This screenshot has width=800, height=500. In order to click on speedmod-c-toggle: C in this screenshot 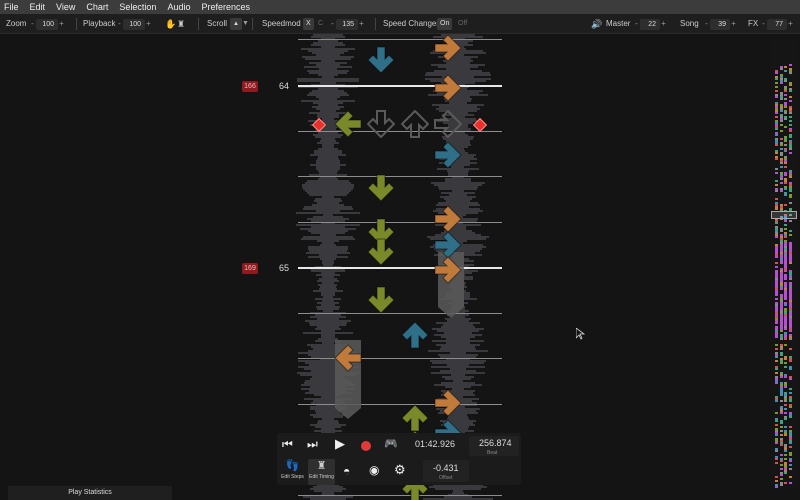, I will do `click(320, 24)`.